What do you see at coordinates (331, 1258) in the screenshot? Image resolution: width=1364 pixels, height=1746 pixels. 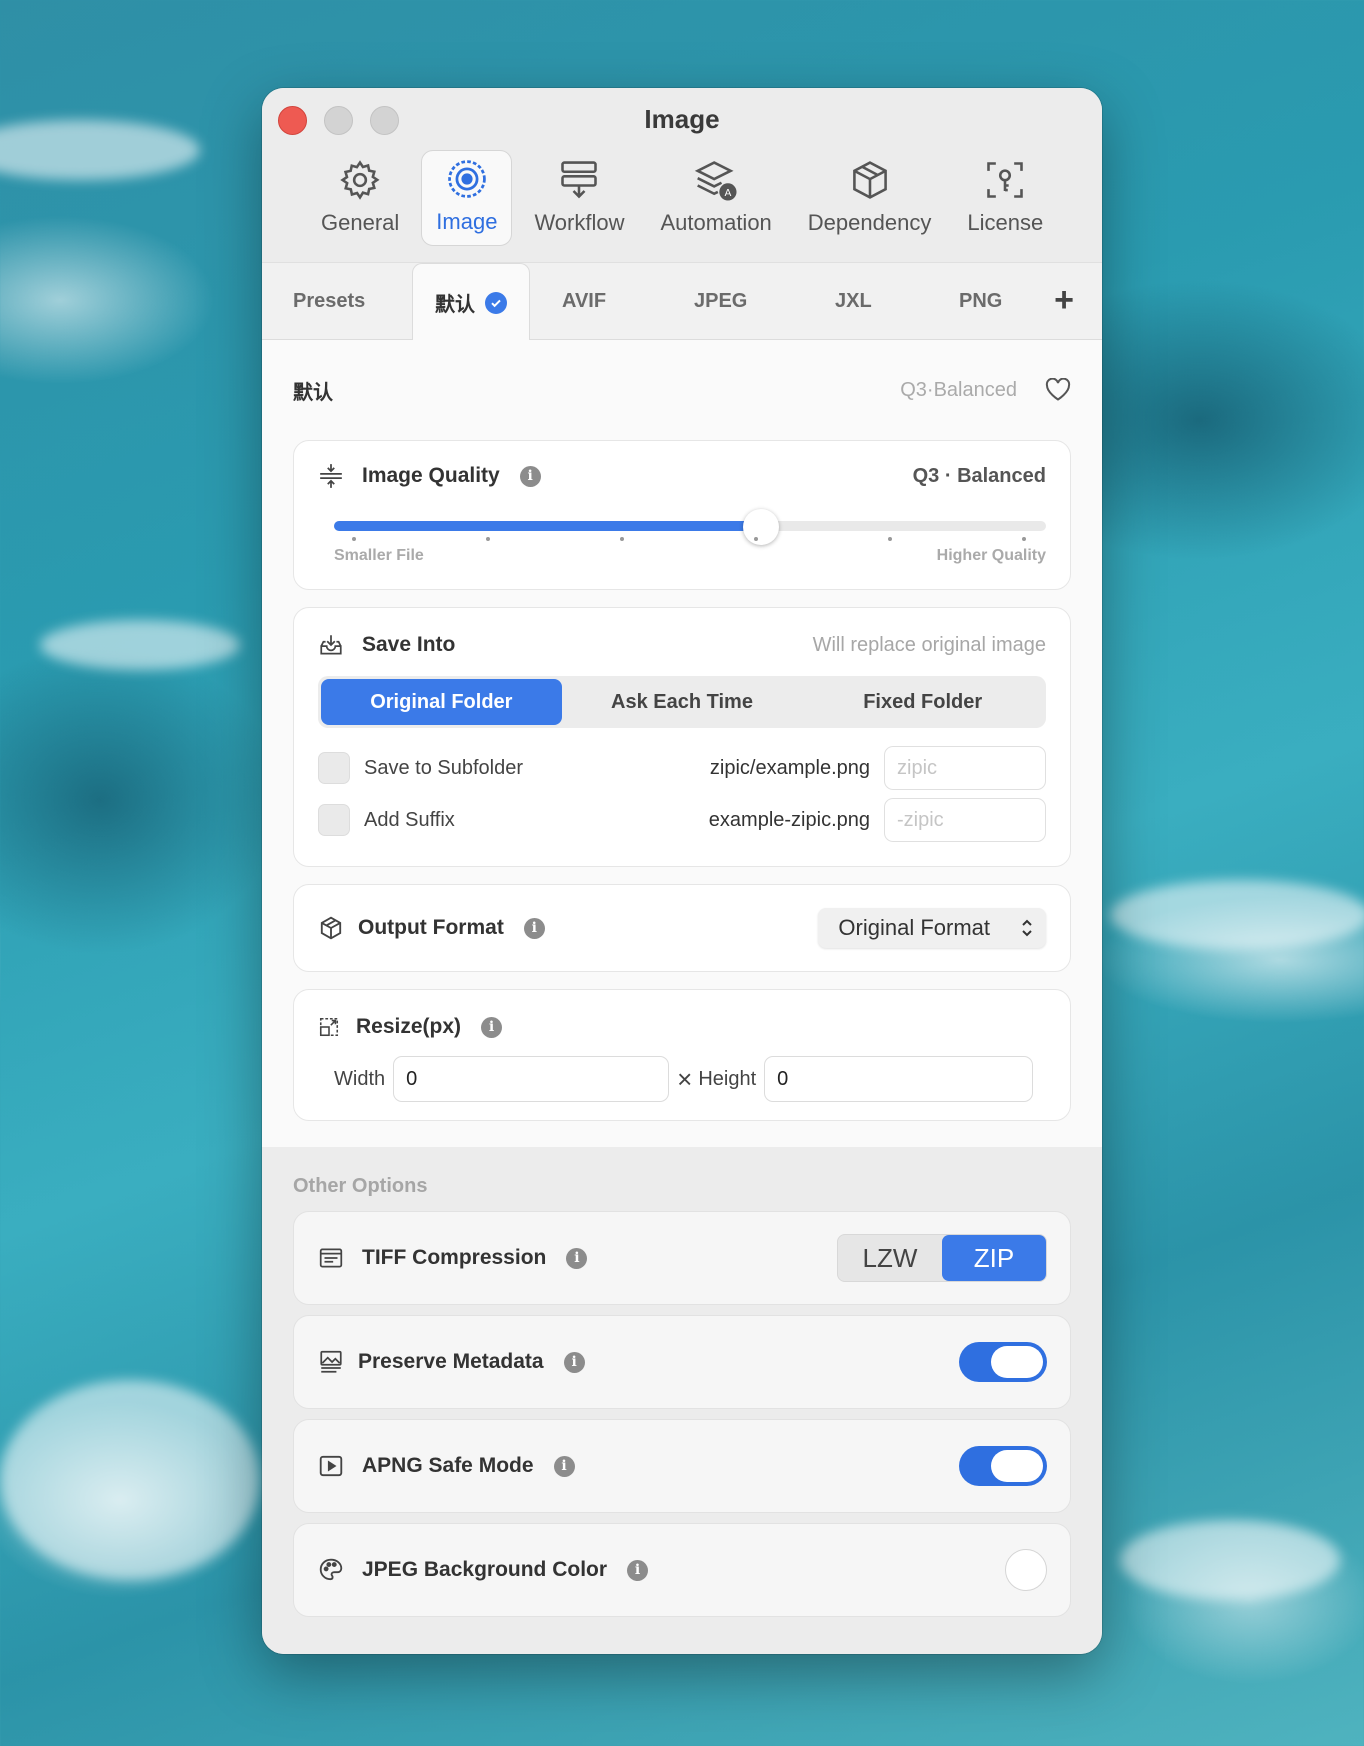 I see `document-icon` at bounding box center [331, 1258].